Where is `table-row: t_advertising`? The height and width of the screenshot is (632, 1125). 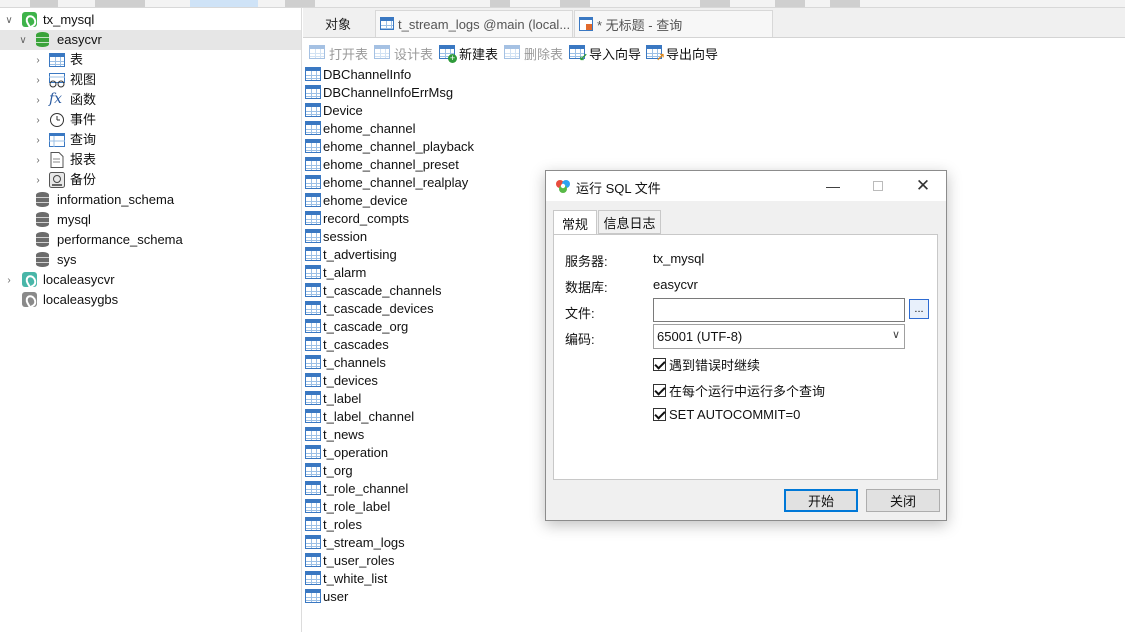 table-row: t_advertising is located at coordinates (351, 254).